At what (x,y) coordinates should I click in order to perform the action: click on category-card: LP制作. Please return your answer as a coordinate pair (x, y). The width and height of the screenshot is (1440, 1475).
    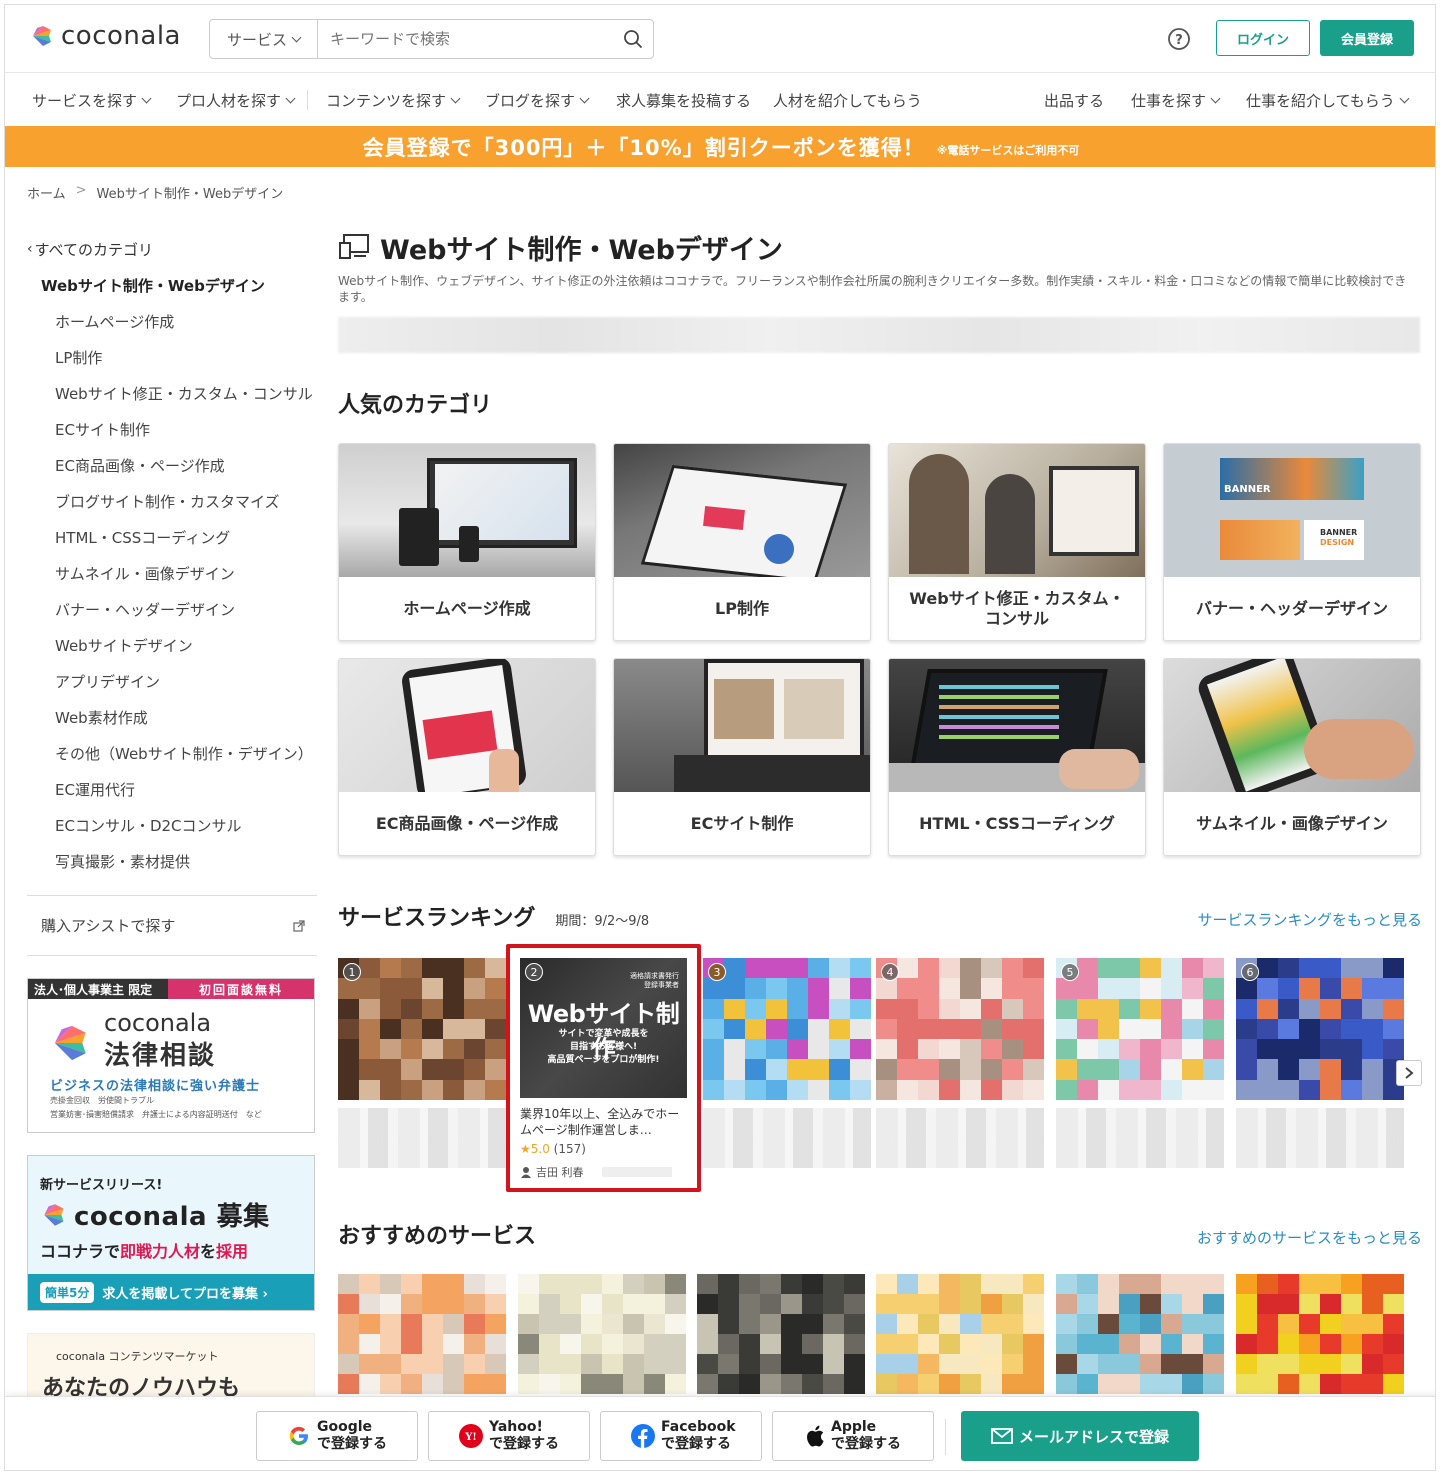
    Looking at the image, I should click on (742, 542).